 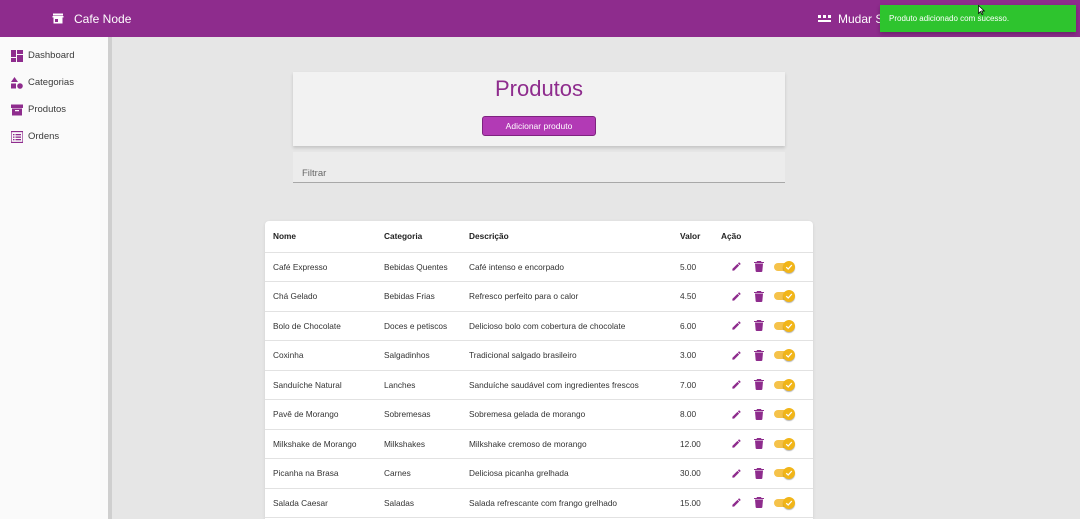 What do you see at coordinates (537, 173) in the screenshot?
I see `filter-input` at bounding box center [537, 173].